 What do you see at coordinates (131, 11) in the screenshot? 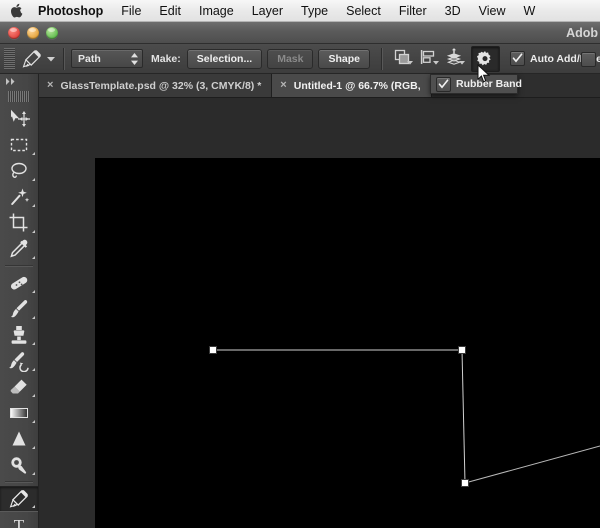
I see `menu-item-file: File` at bounding box center [131, 11].